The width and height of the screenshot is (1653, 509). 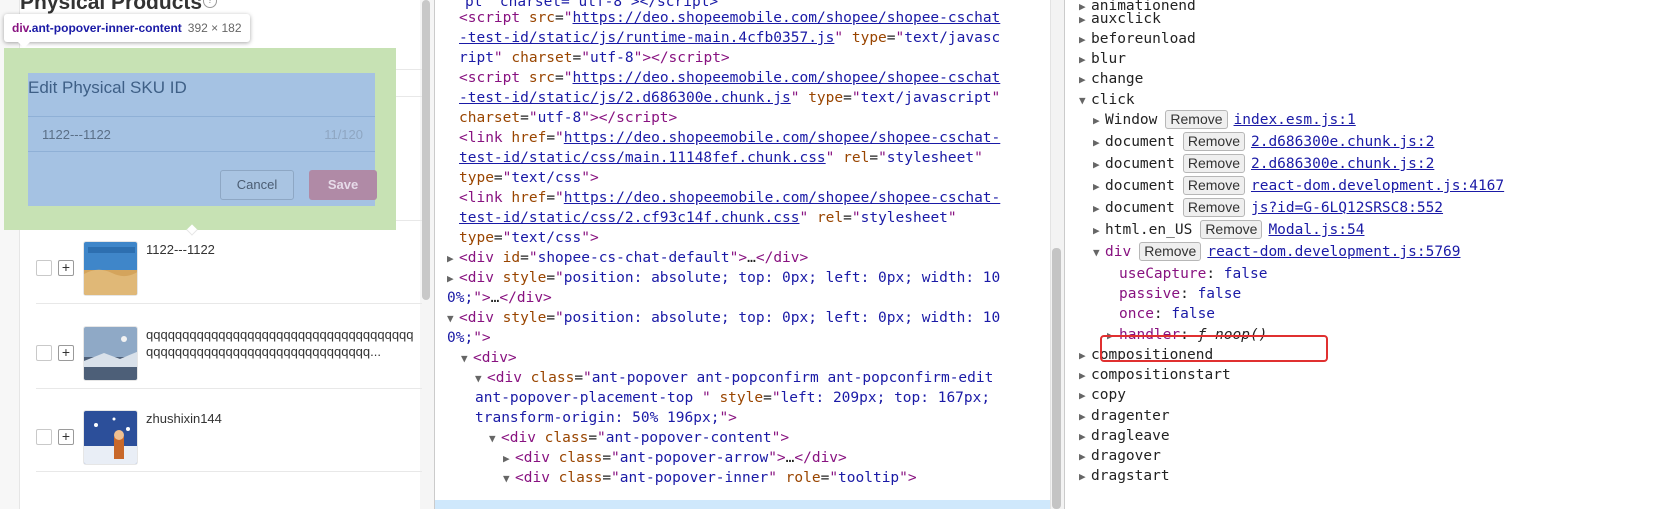 I want to click on code-line: ▼ <div>, so click(x=489, y=358).